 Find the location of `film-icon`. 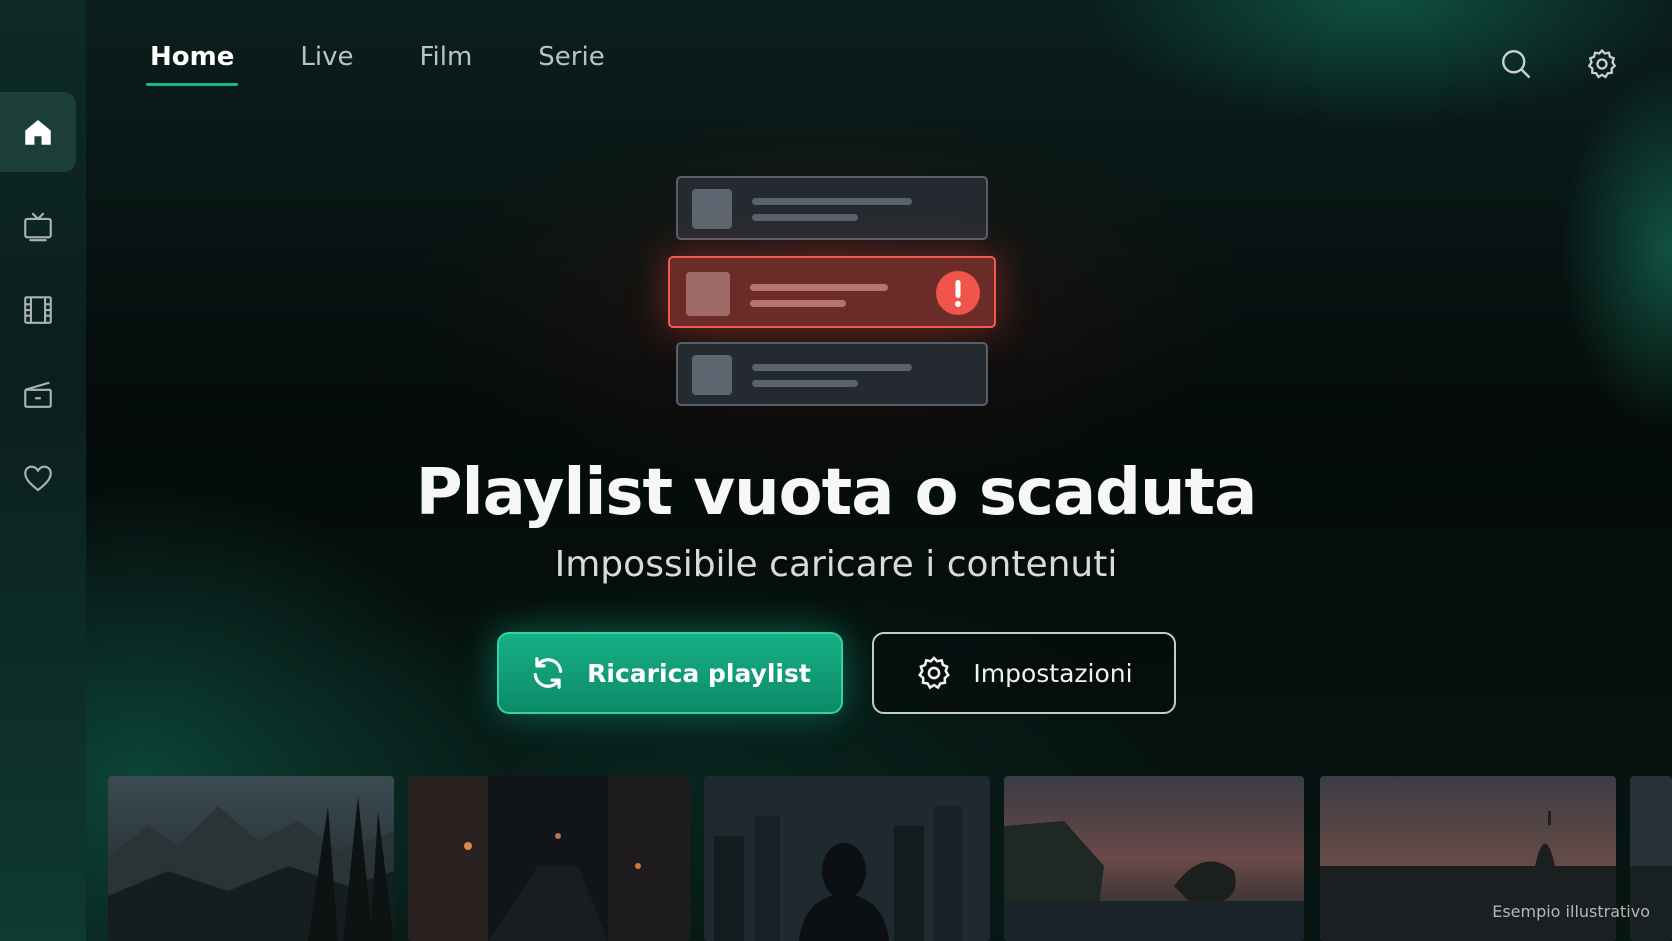

film-icon is located at coordinates (38, 310).